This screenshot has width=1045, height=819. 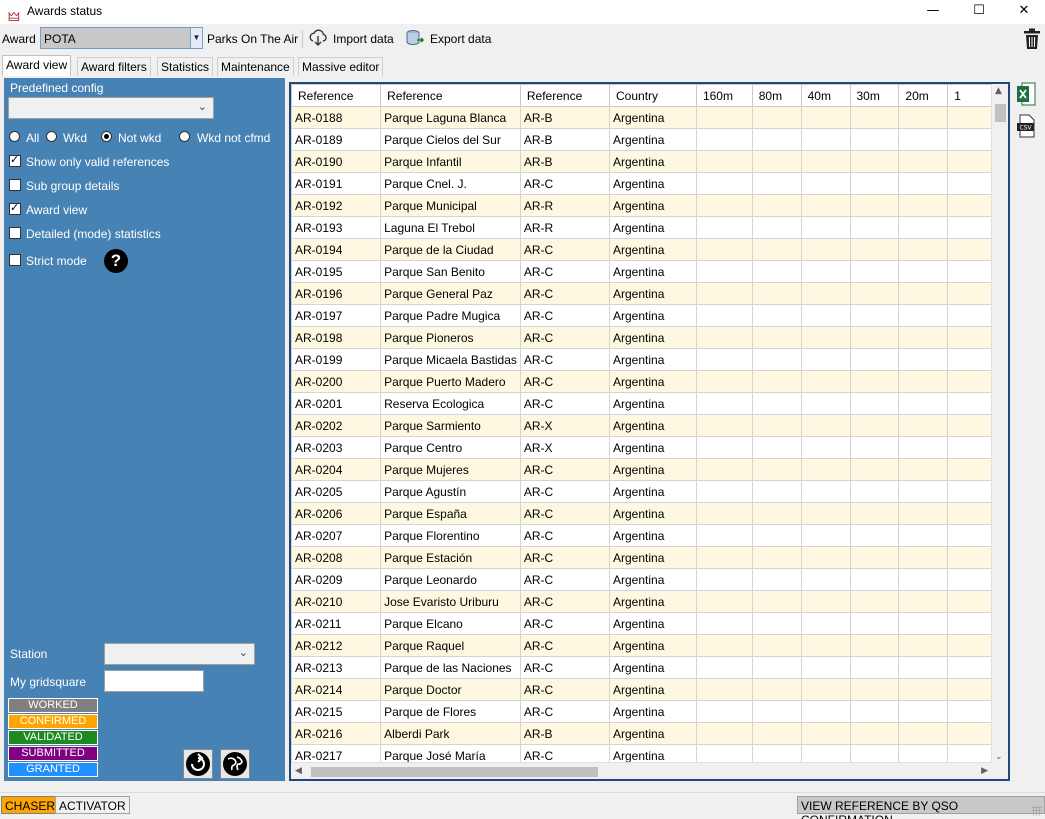 What do you see at coordinates (336, 557) in the screenshot?
I see `table-cell: AR-0208` at bounding box center [336, 557].